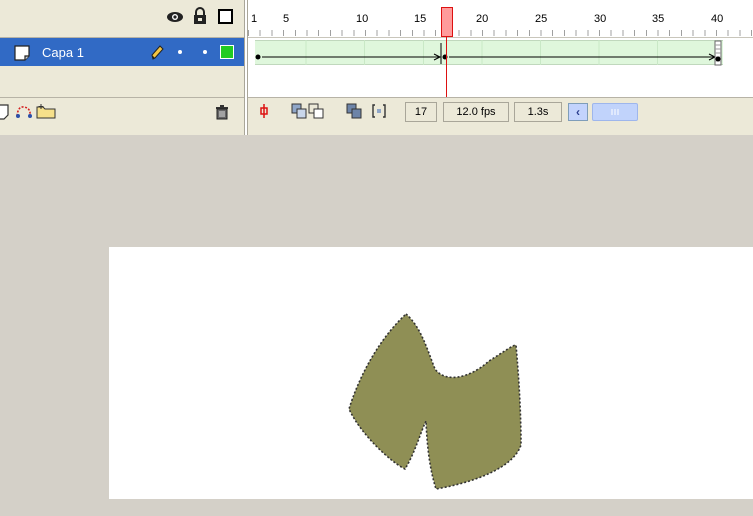  What do you see at coordinates (717, 19) in the screenshot?
I see `ruler-label: 40` at bounding box center [717, 19].